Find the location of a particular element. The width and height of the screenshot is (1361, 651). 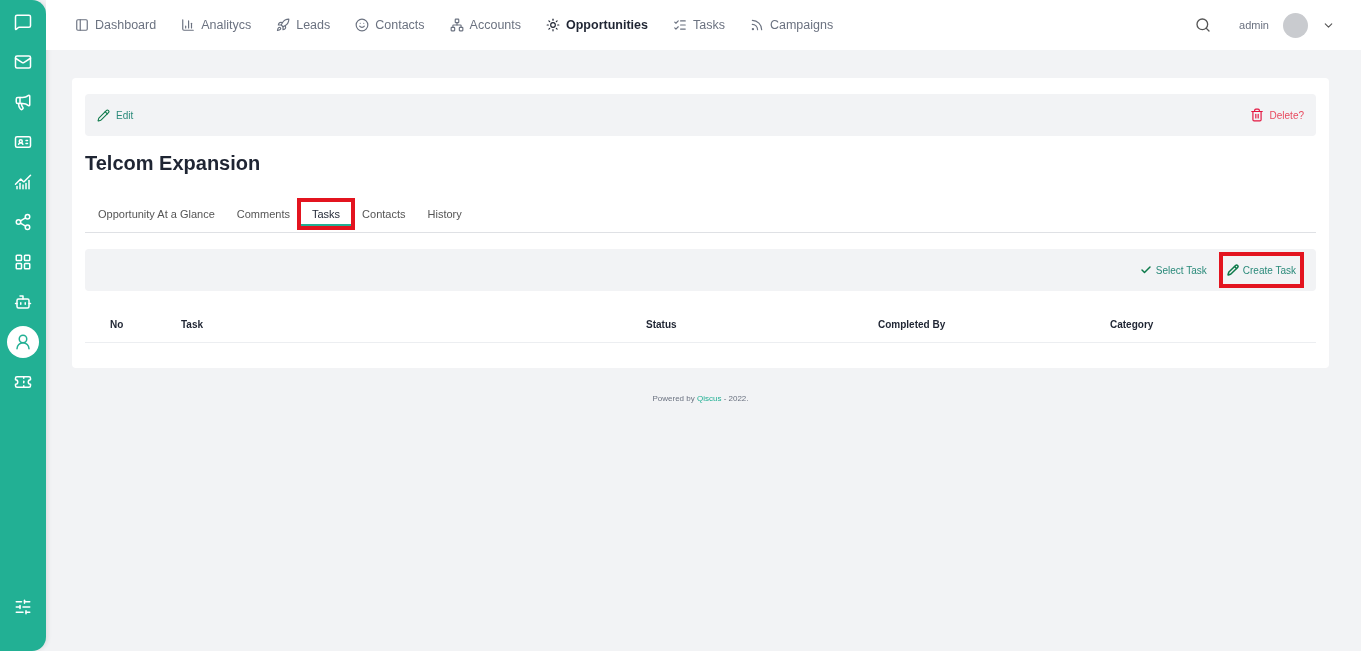

column-header: Status is located at coordinates (662, 324).